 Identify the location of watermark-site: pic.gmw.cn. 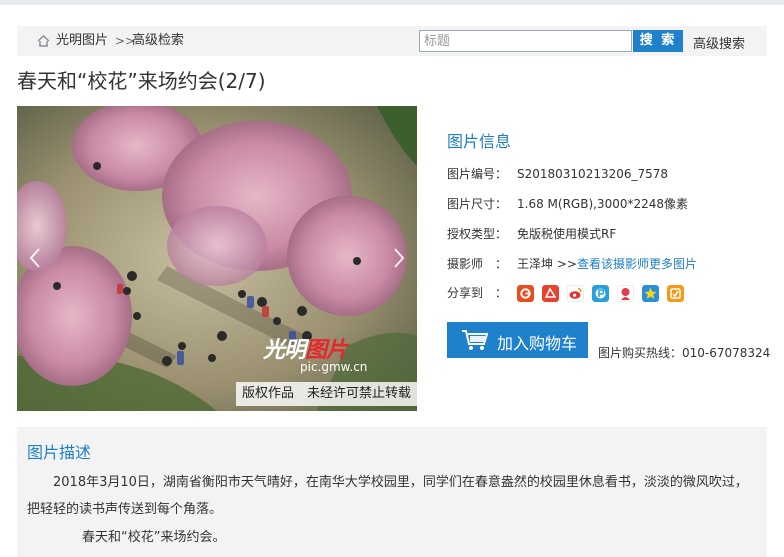
(334, 367).